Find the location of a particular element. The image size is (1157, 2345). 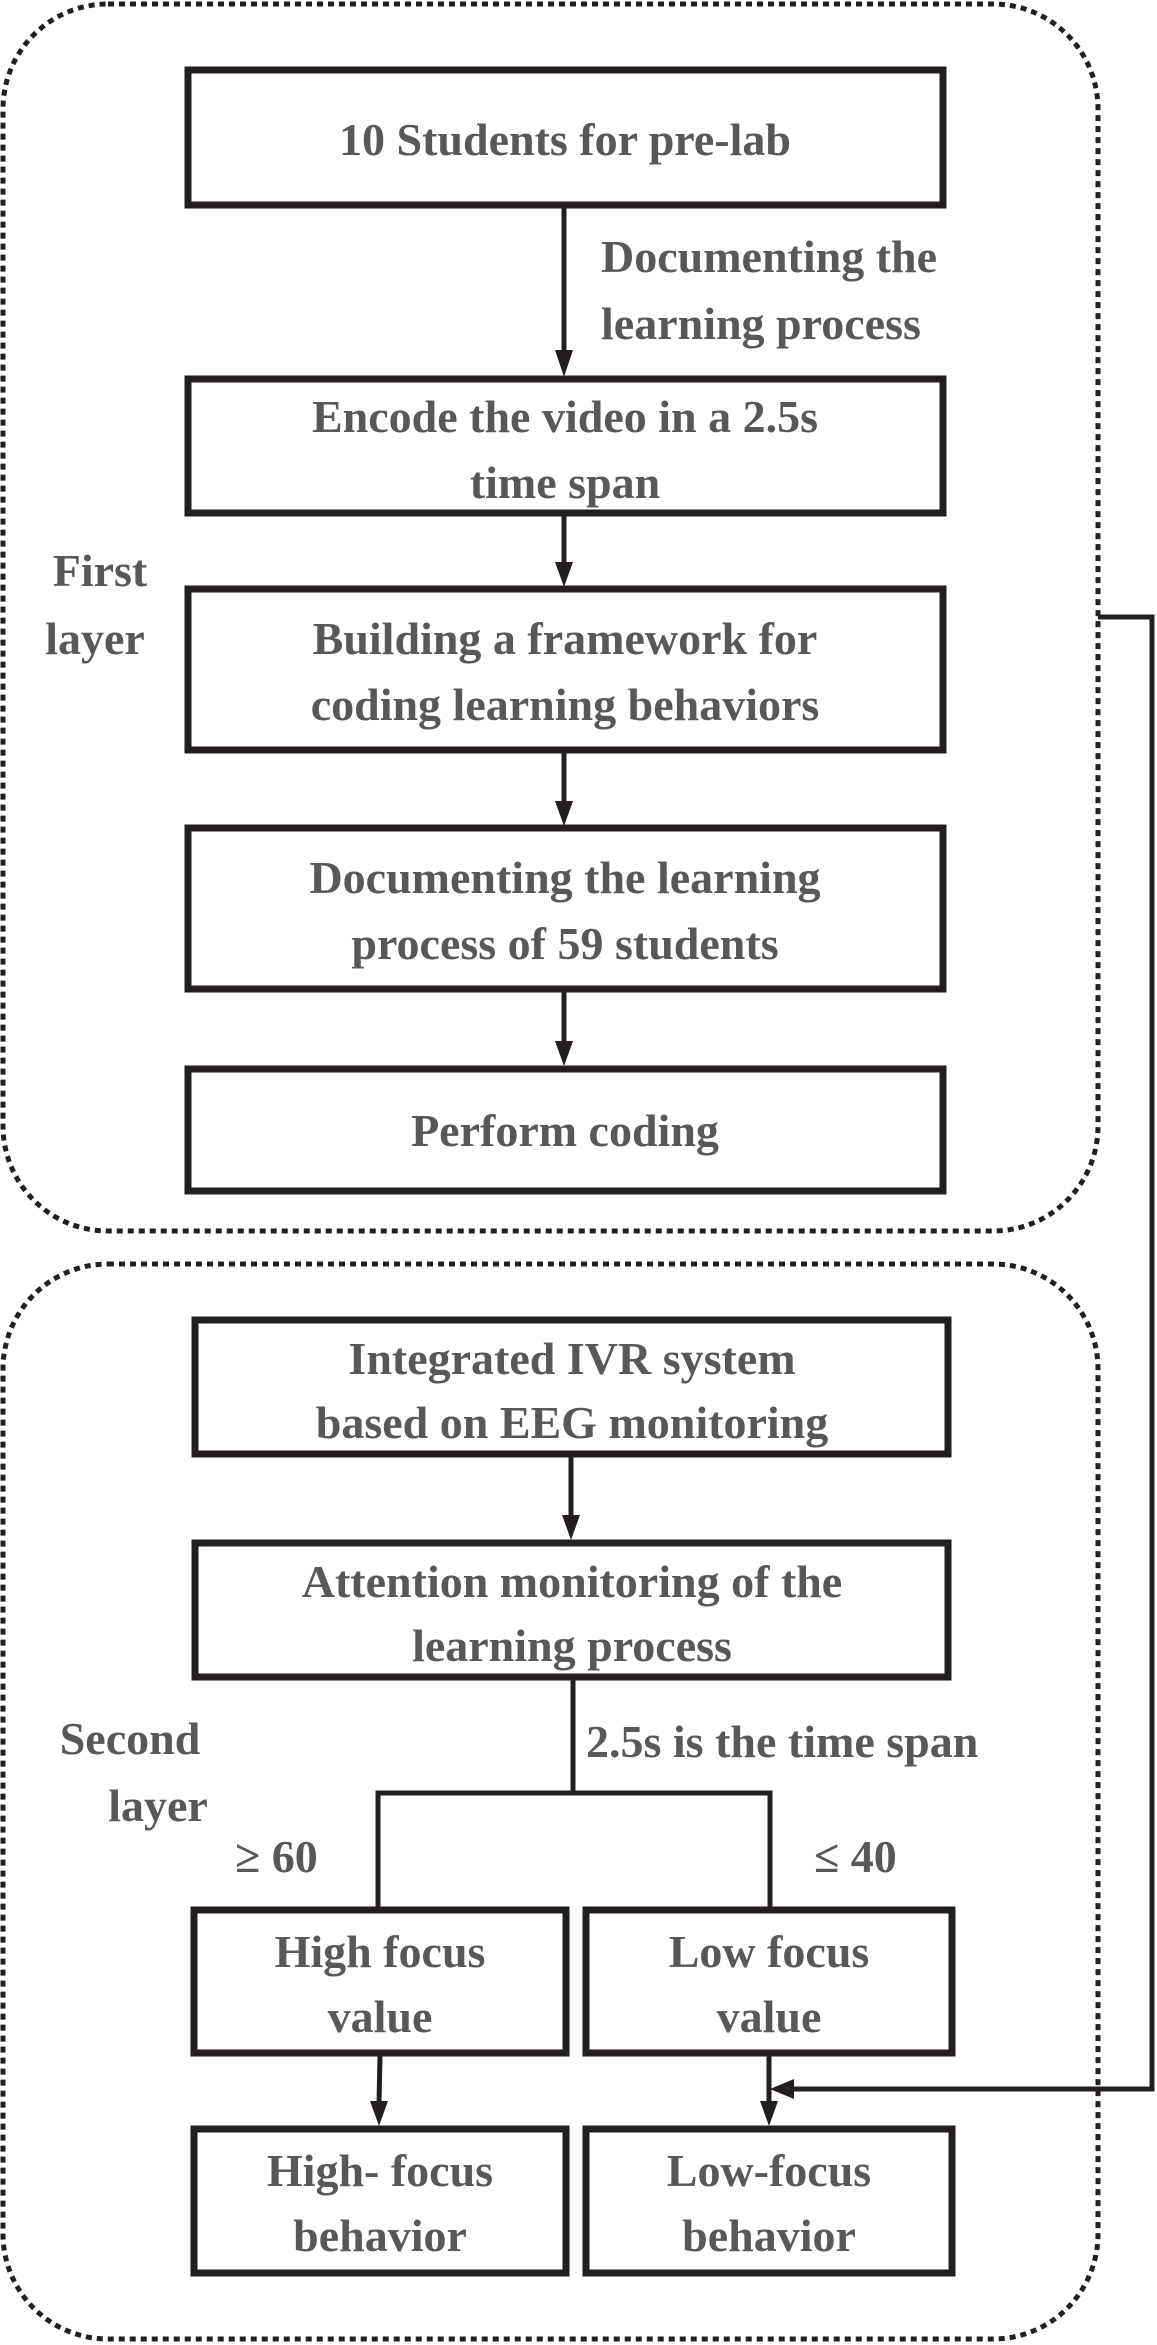

node-encode-text: Encode the video in a 2.5s is located at coordinates (565, 416).